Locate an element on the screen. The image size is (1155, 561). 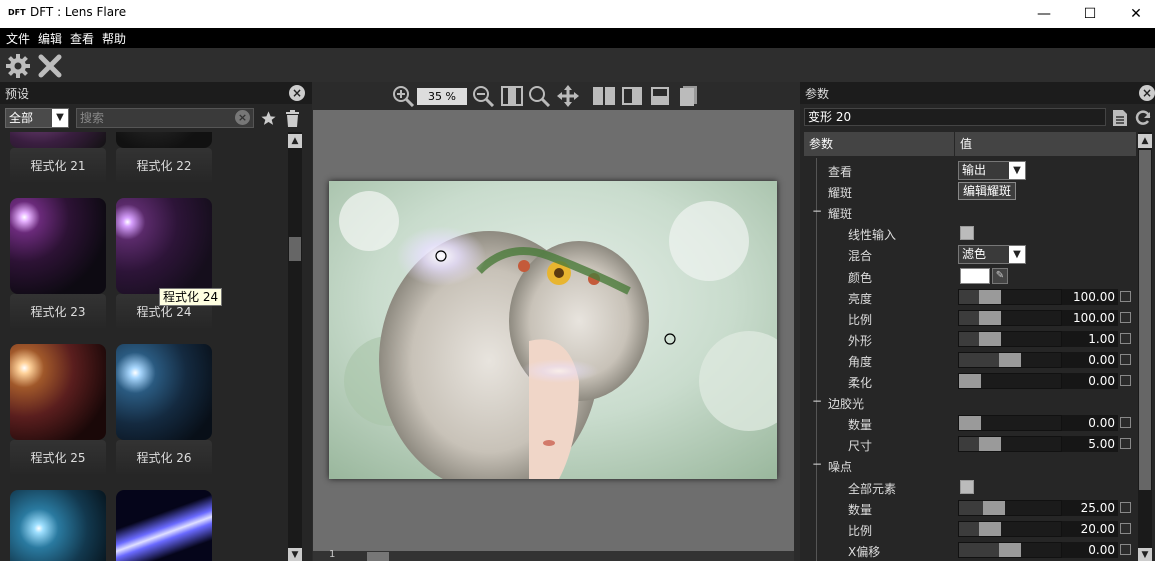
preset-name-field: 变形 20 is located at coordinates (955, 117).